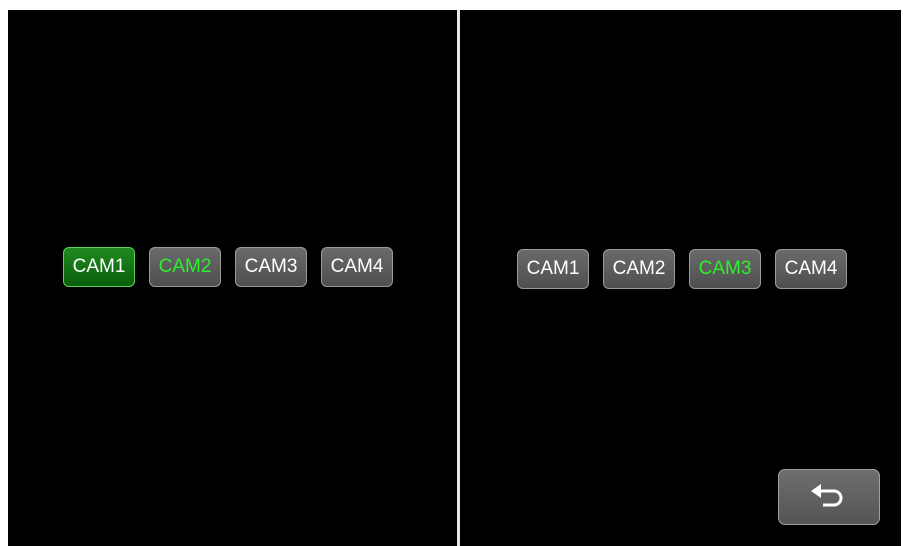  Describe the element at coordinates (811, 269) in the screenshot. I see `right-cam4-button: CAM4` at that location.